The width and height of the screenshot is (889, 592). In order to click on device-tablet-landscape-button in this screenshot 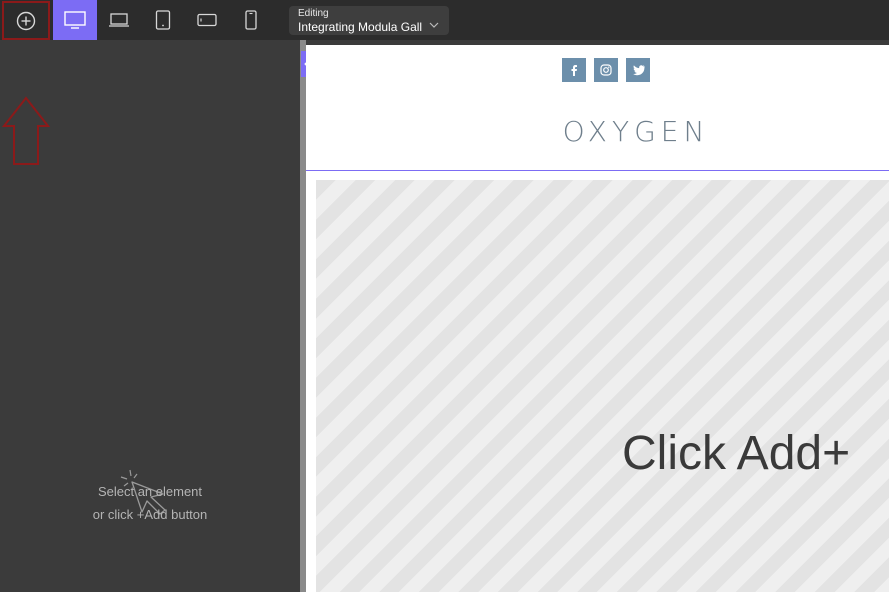, I will do `click(207, 20)`.